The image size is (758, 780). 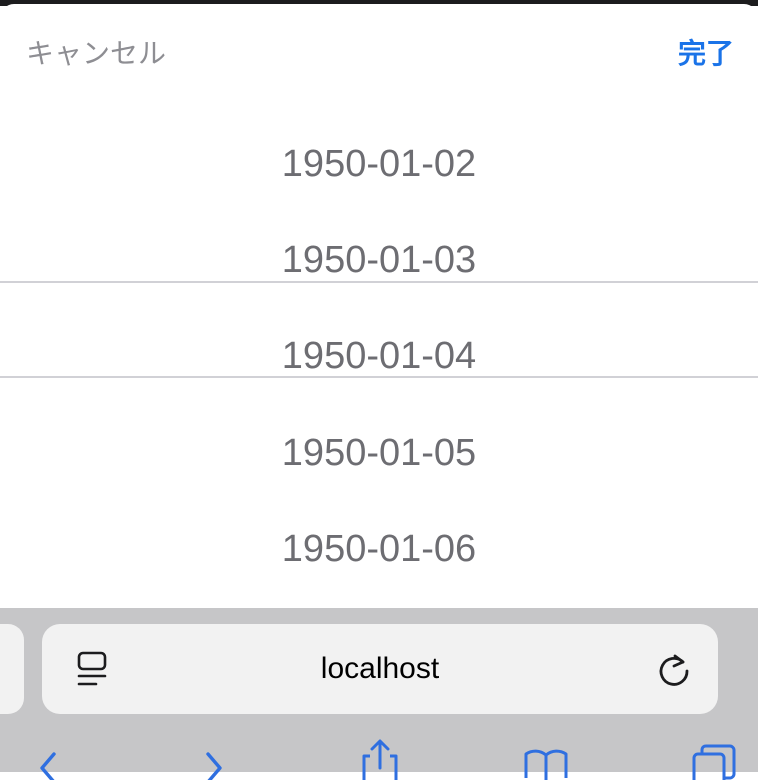 I want to click on reload-icon, so click(x=674, y=669).